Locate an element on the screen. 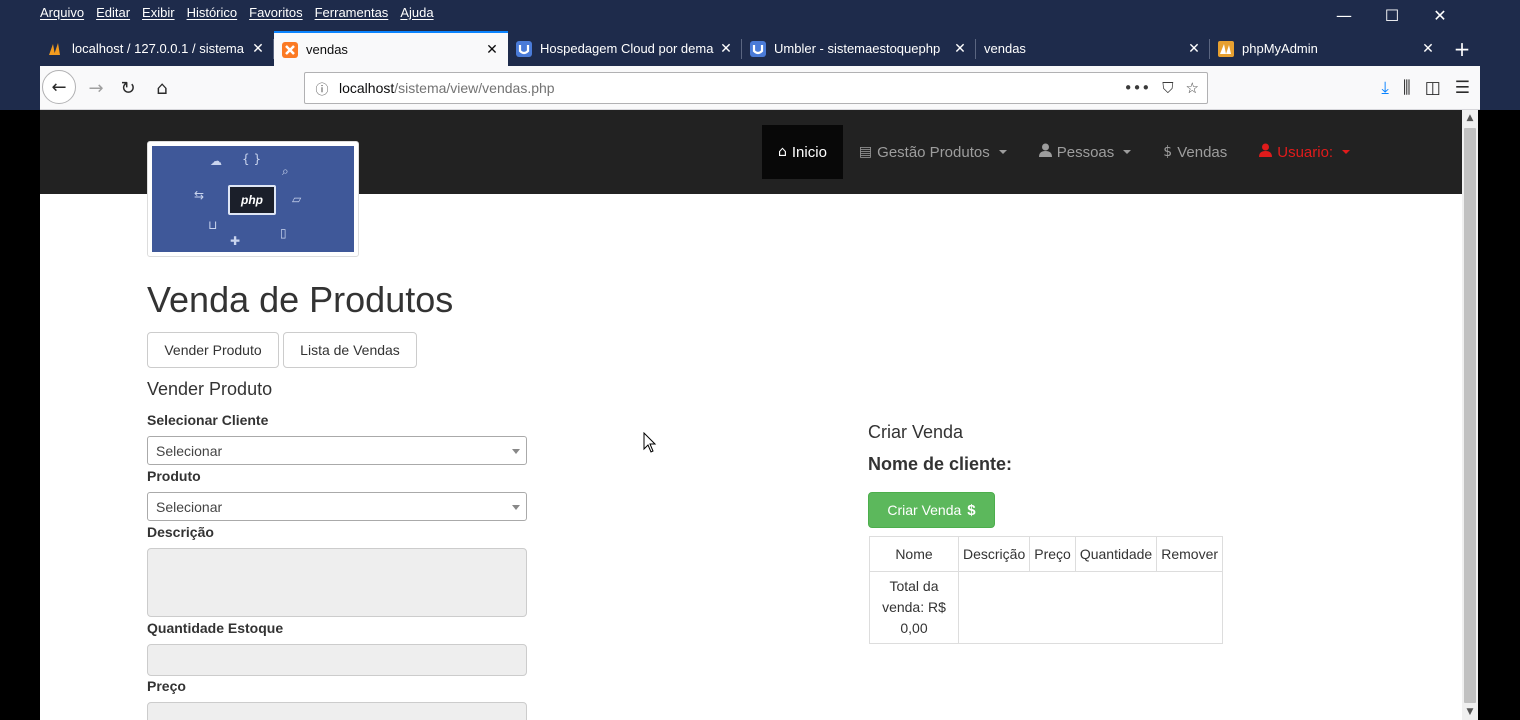 The image size is (1520, 720). dollar-icon: $ is located at coordinates (971, 510).